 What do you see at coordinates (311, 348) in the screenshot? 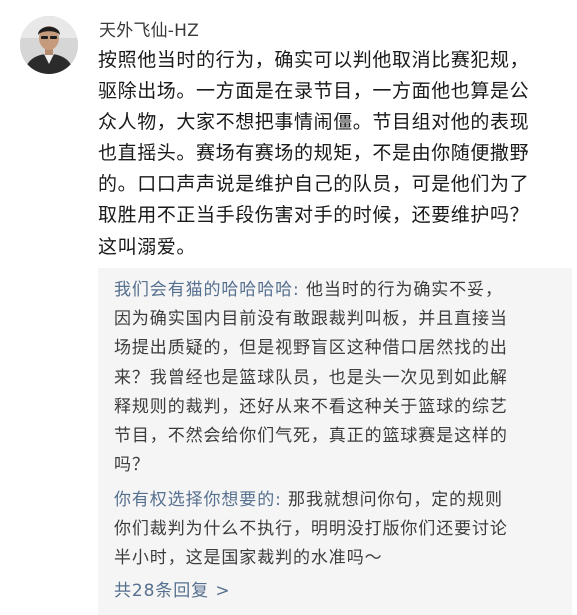
I see `reply-line: 场提出质疑的，但是视野盲区这种借口居然找的出` at bounding box center [311, 348].